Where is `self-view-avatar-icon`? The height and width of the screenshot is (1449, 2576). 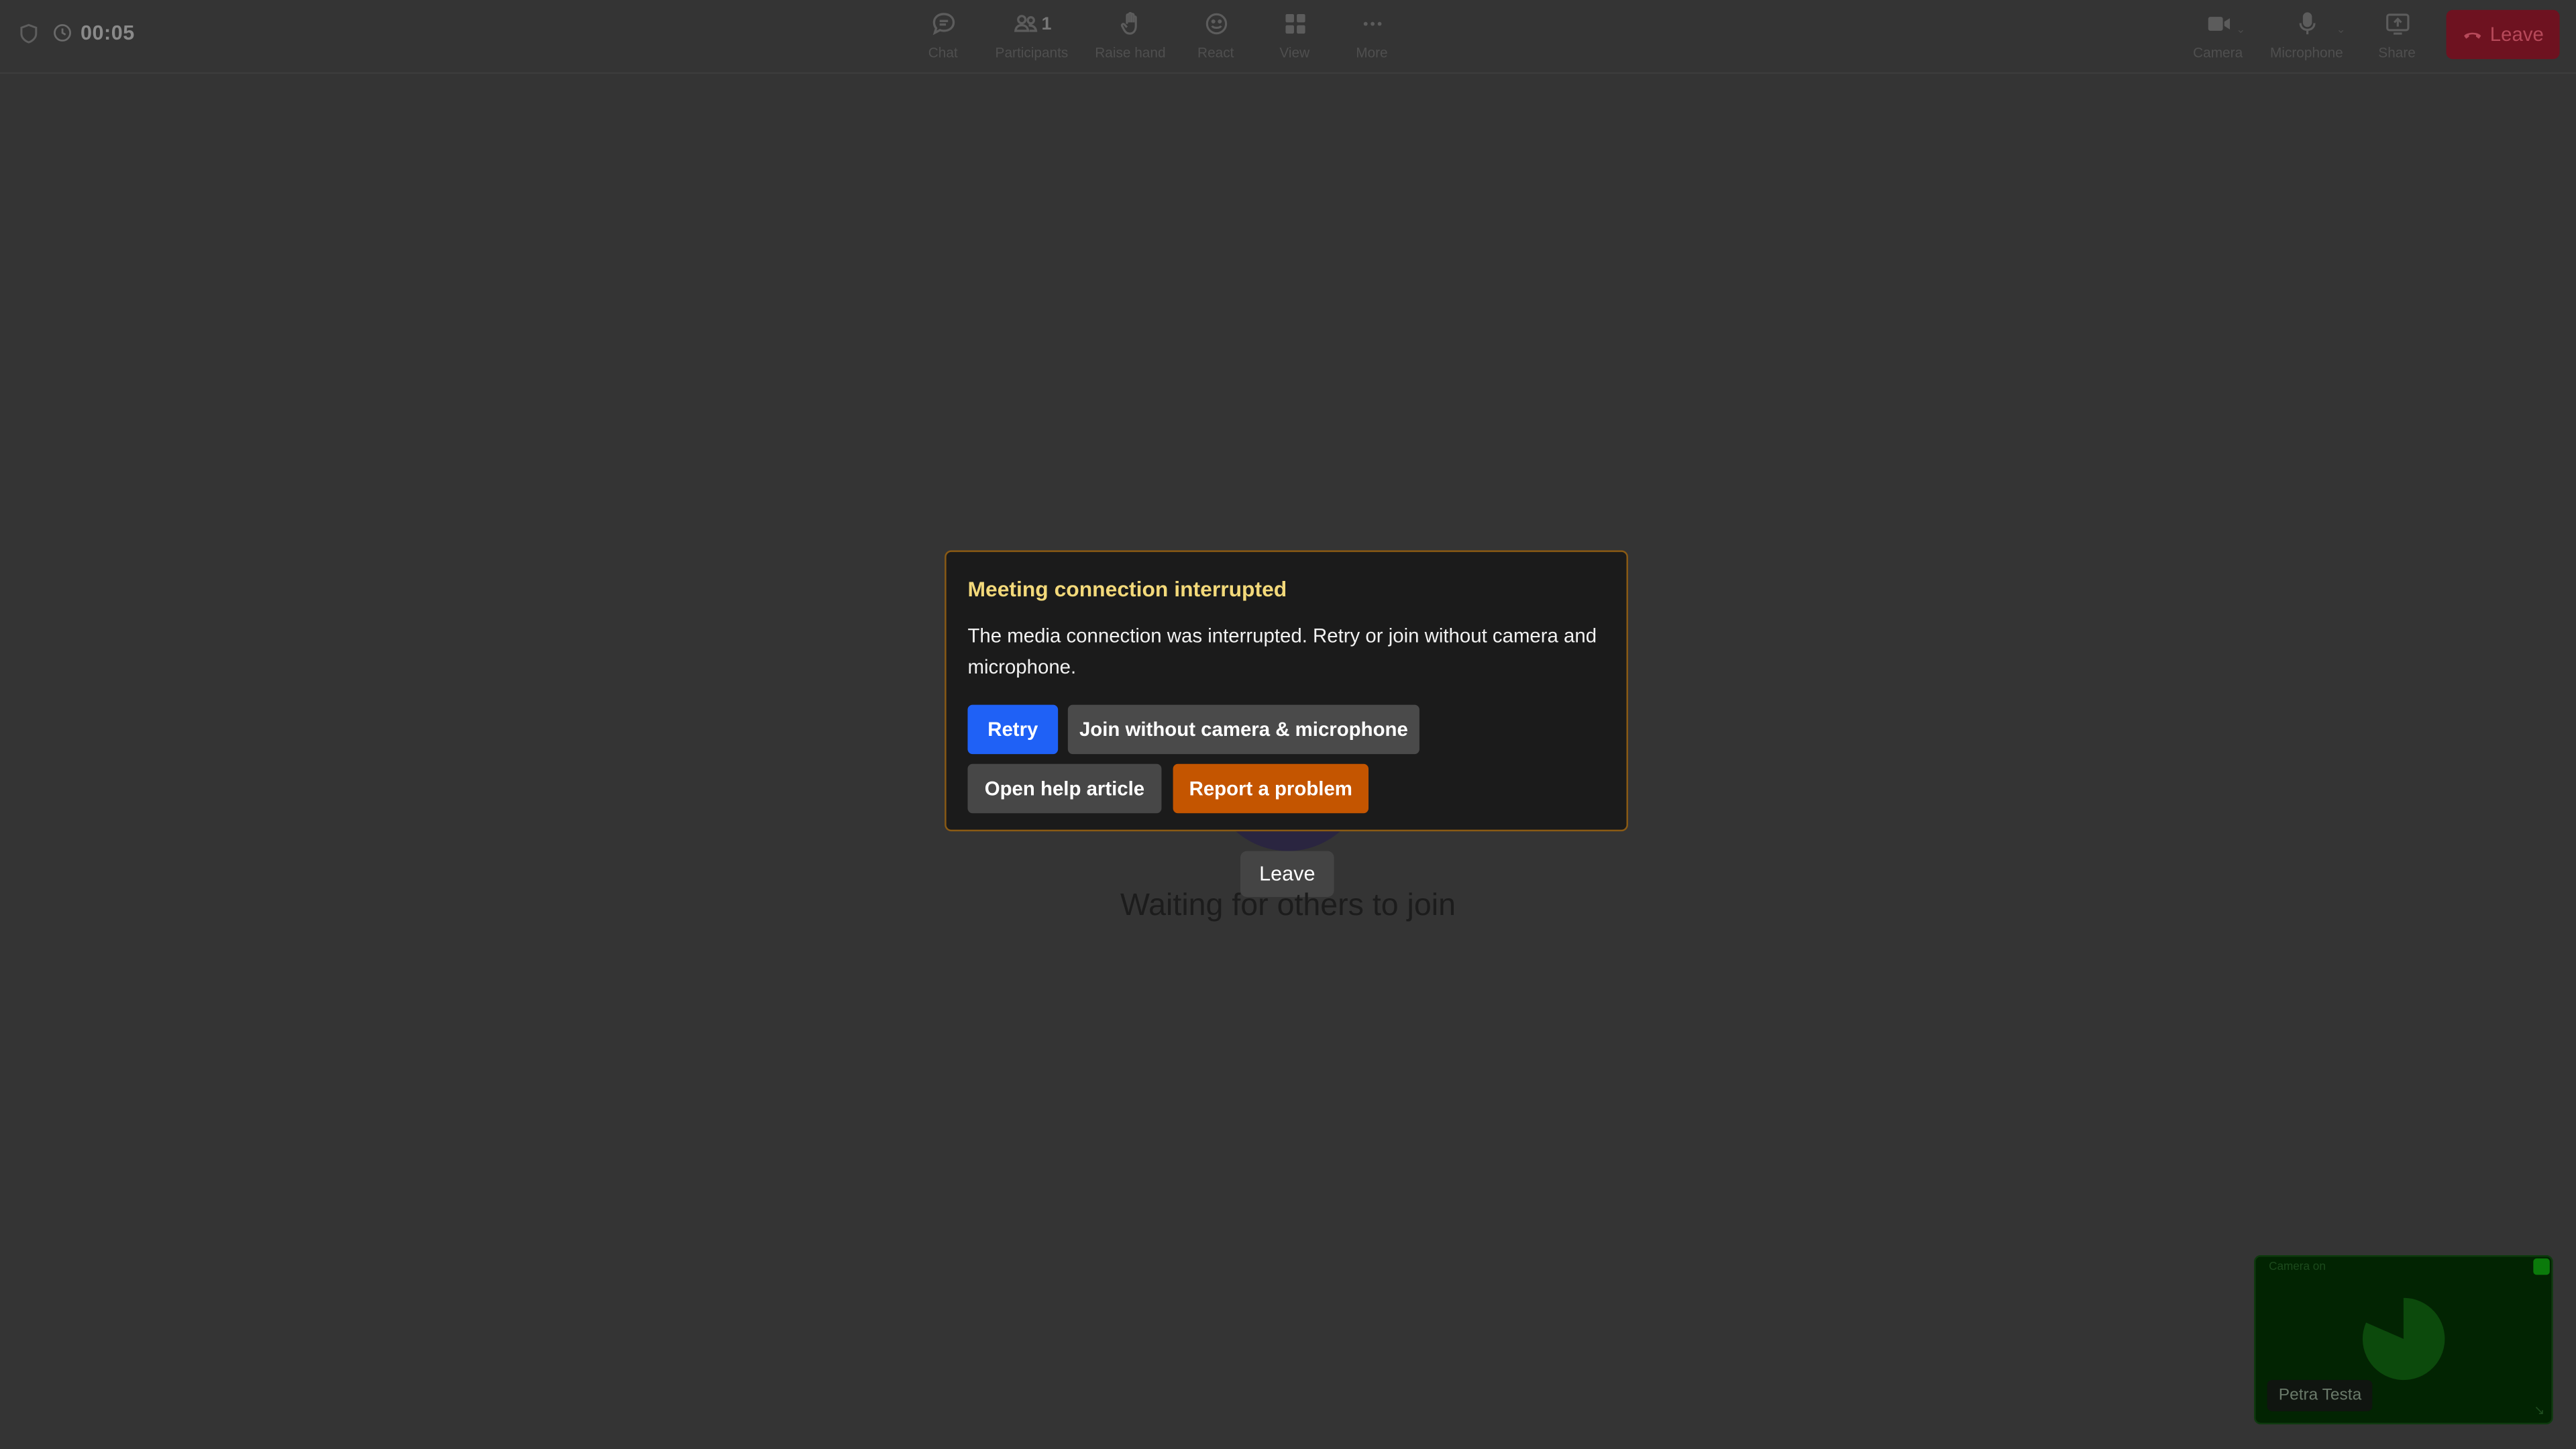
self-view-avatar-icon is located at coordinates (2403, 1339).